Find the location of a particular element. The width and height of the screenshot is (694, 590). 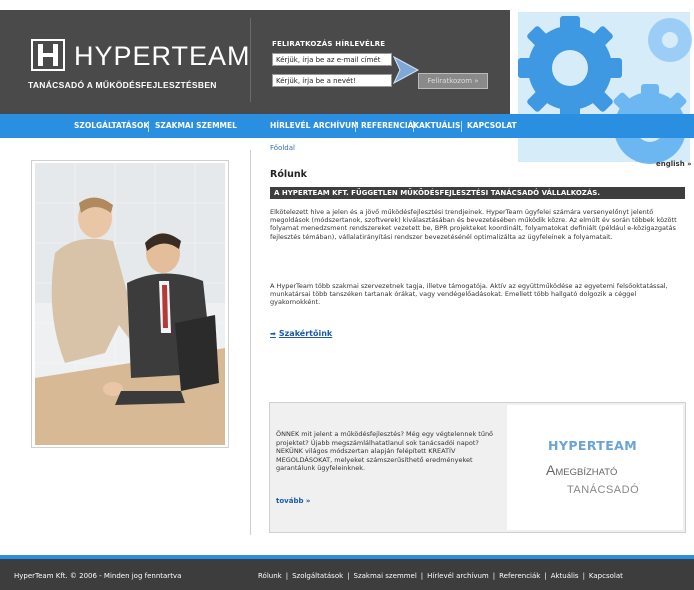

english-link: english » is located at coordinates (674, 164).